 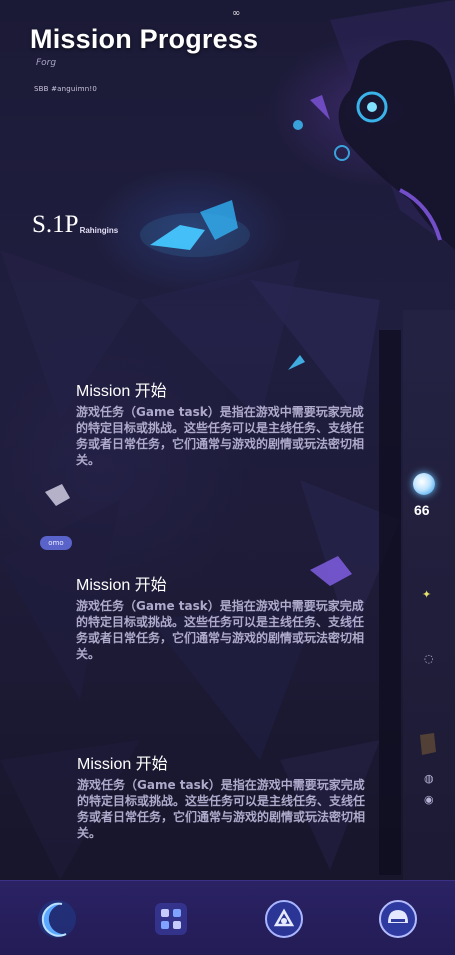 I want to click on nav-moon-button, so click(x=57, y=919).